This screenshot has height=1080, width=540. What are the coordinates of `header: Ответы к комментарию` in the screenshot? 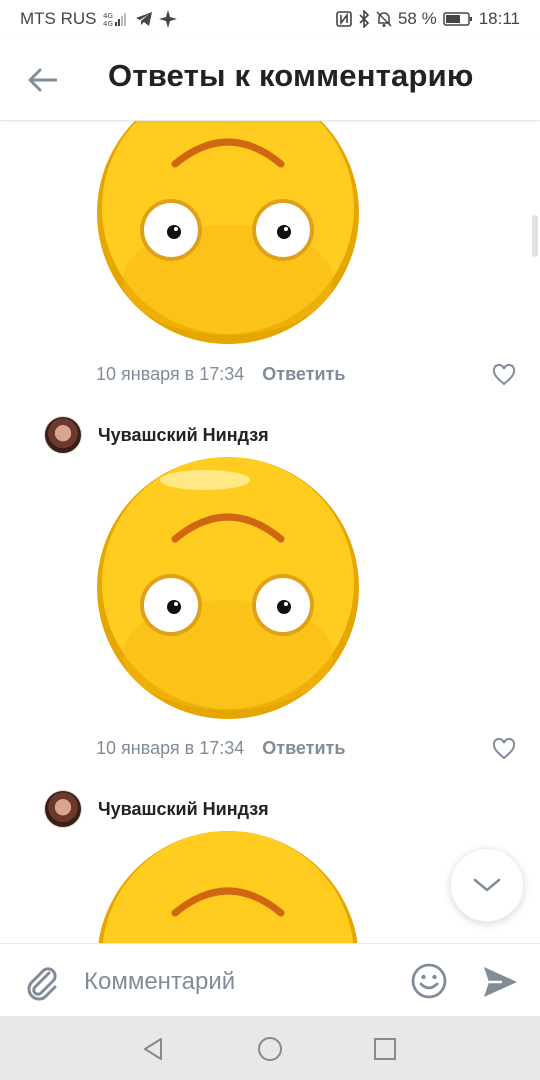 It's located at (270, 79).